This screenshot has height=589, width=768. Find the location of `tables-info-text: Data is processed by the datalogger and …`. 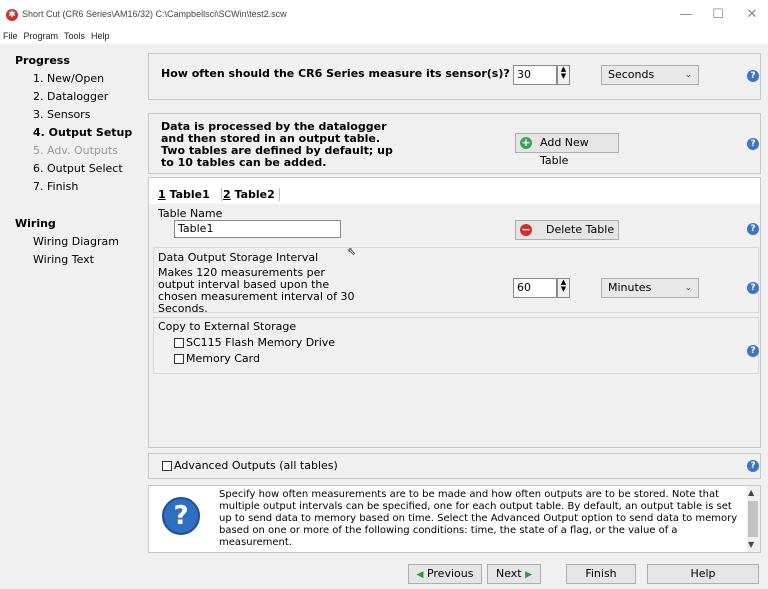

tables-info-text: Data is processed by the datalogger and … is located at coordinates (277, 144).